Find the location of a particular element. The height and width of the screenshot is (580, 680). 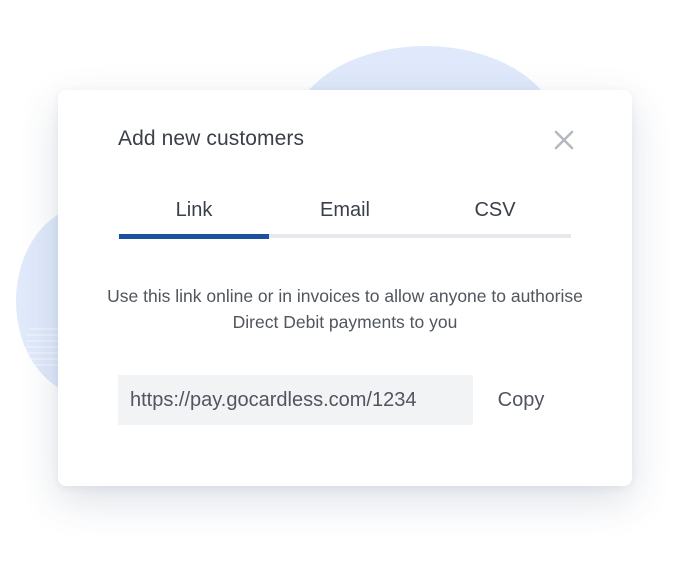

close-button is located at coordinates (564, 140).